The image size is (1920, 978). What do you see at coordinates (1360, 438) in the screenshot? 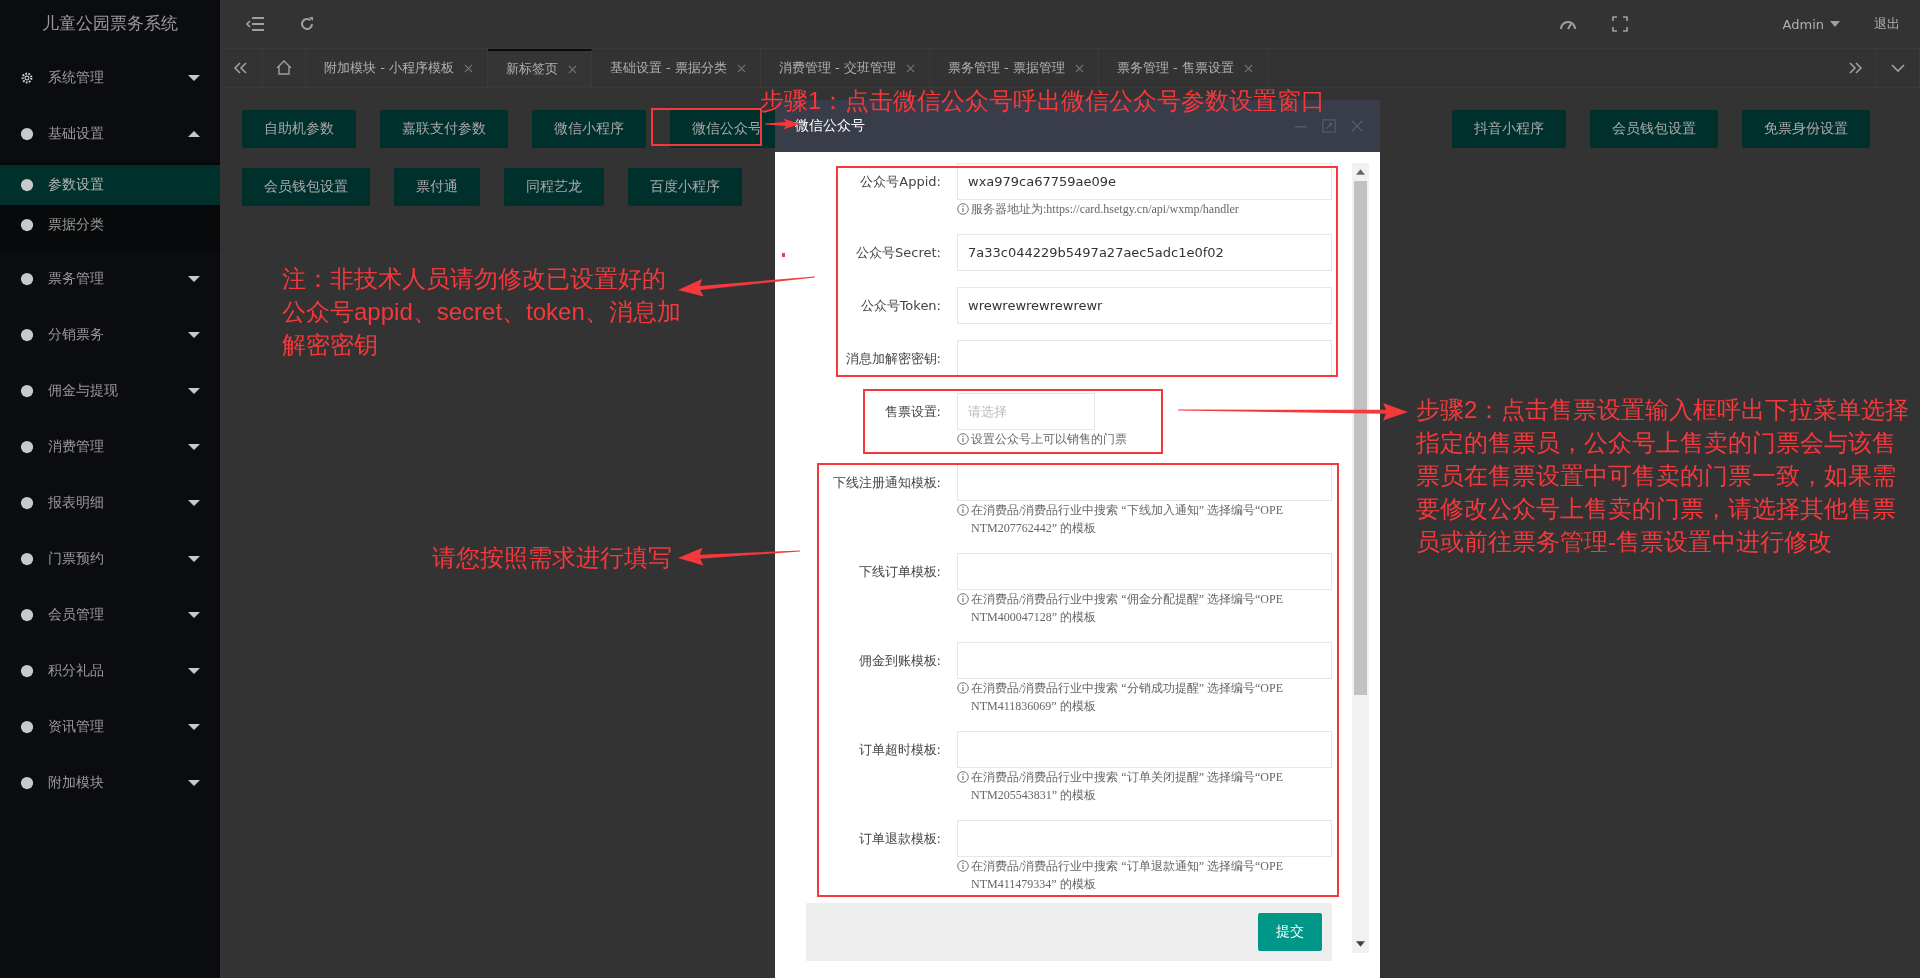
I see `scrollbar-thumb` at bounding box center [1360, 438].